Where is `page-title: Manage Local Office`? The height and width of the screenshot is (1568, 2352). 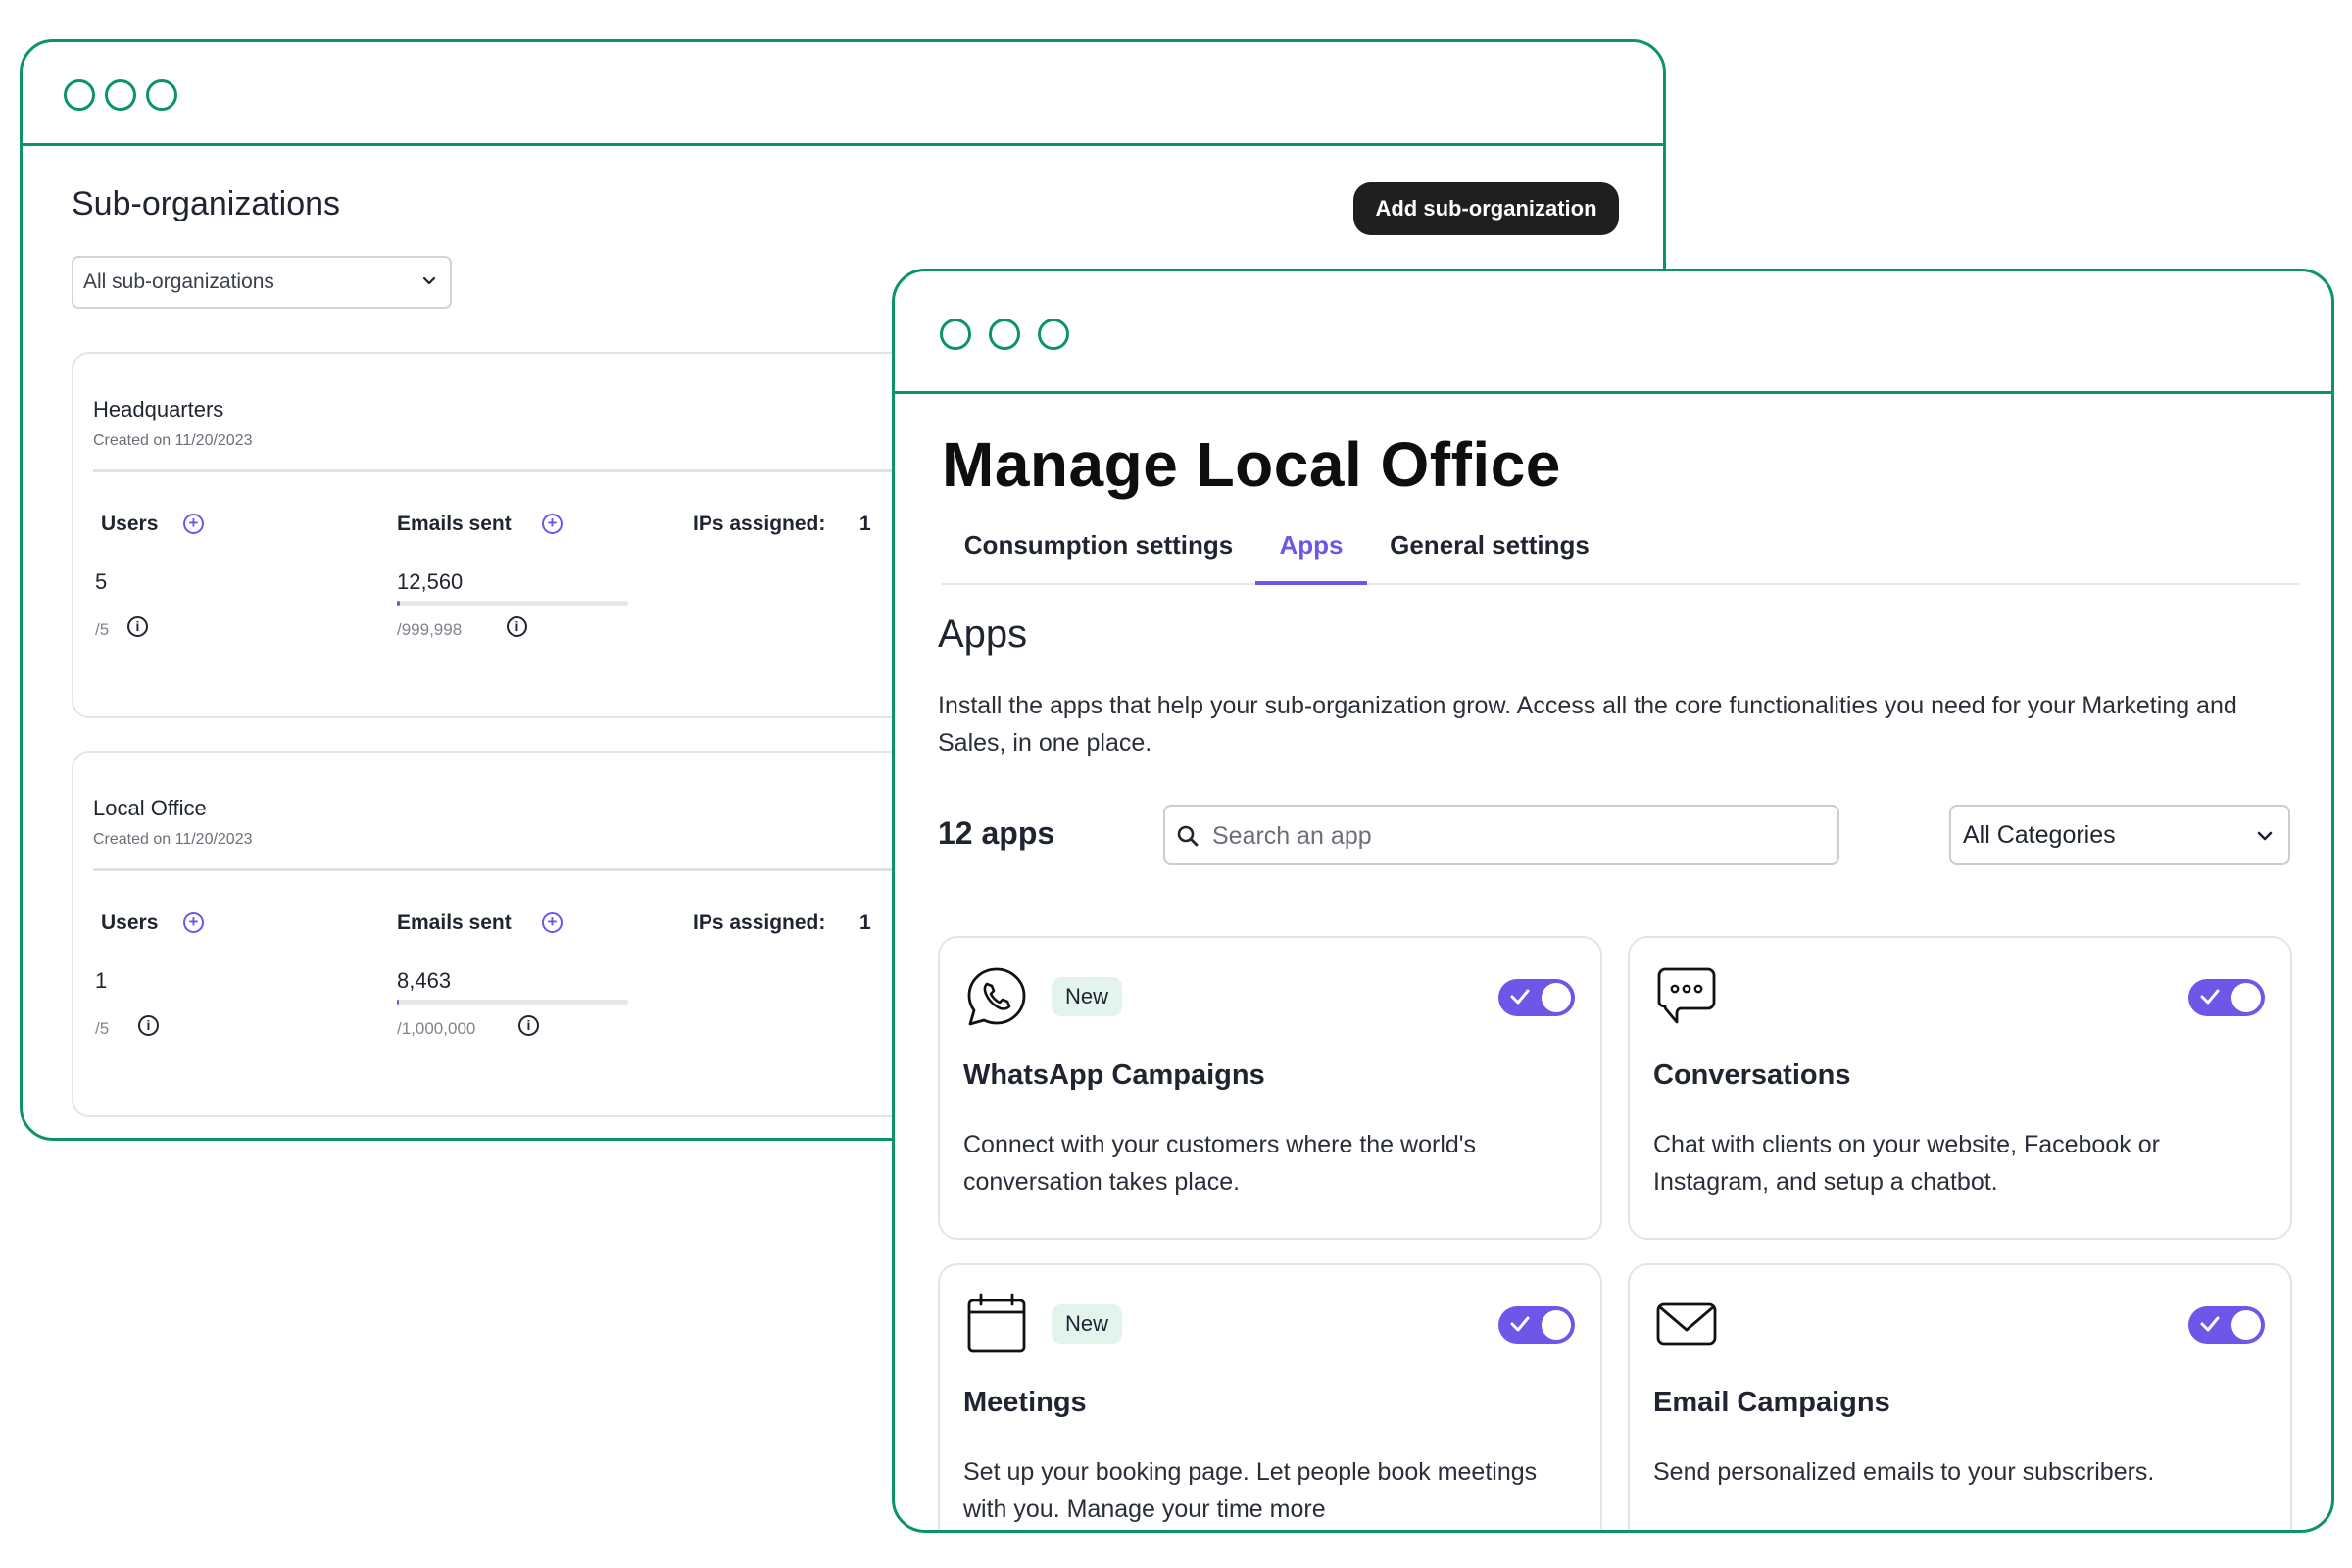 page-title: Manage Local Office is located at coordinates (1251, 464).